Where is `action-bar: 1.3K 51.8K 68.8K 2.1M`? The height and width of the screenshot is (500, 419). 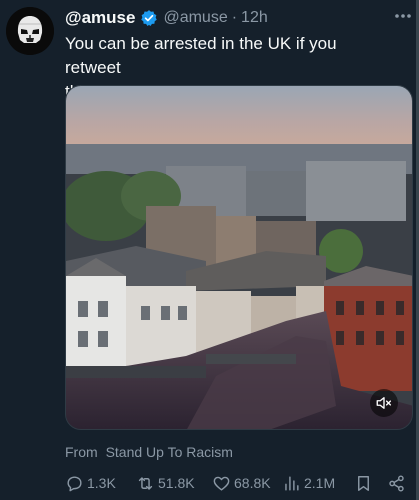 action-bar: 1.3K 51.8K 68.8K 2.1M is located at coordinates (239, 483).